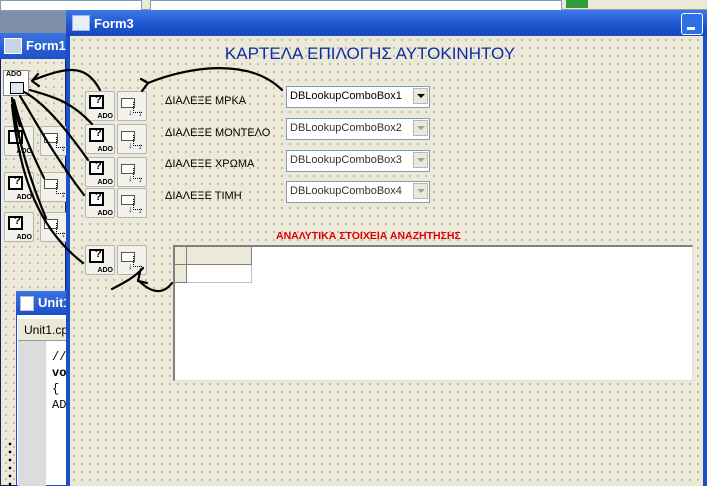 The width and height of the screenshot is (707, 486). I want to click on grid-corner-cell, so click(181, 256).